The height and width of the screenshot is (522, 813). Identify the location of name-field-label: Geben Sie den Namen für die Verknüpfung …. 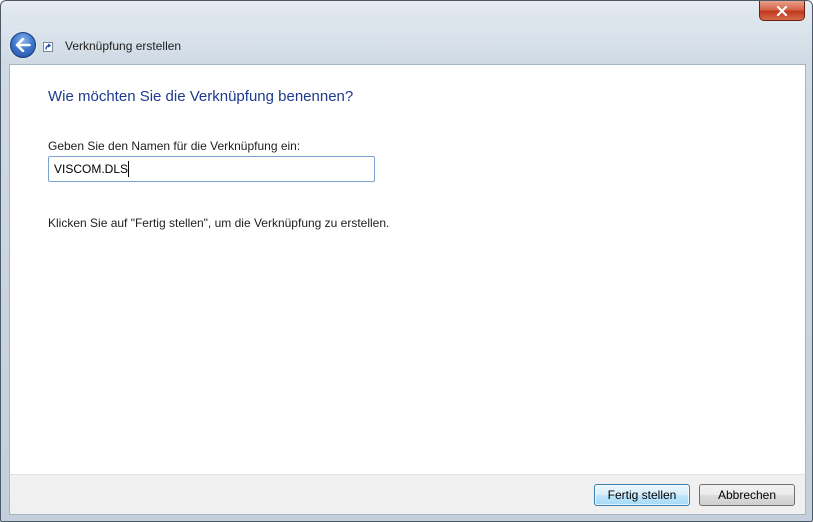
(174, 146).